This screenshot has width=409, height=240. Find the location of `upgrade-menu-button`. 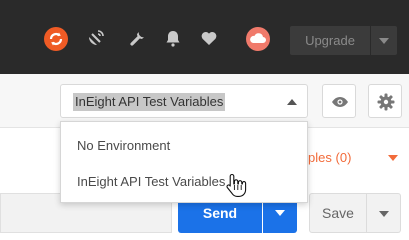

upgrade-menu-button is located at coordinates (384, 40).